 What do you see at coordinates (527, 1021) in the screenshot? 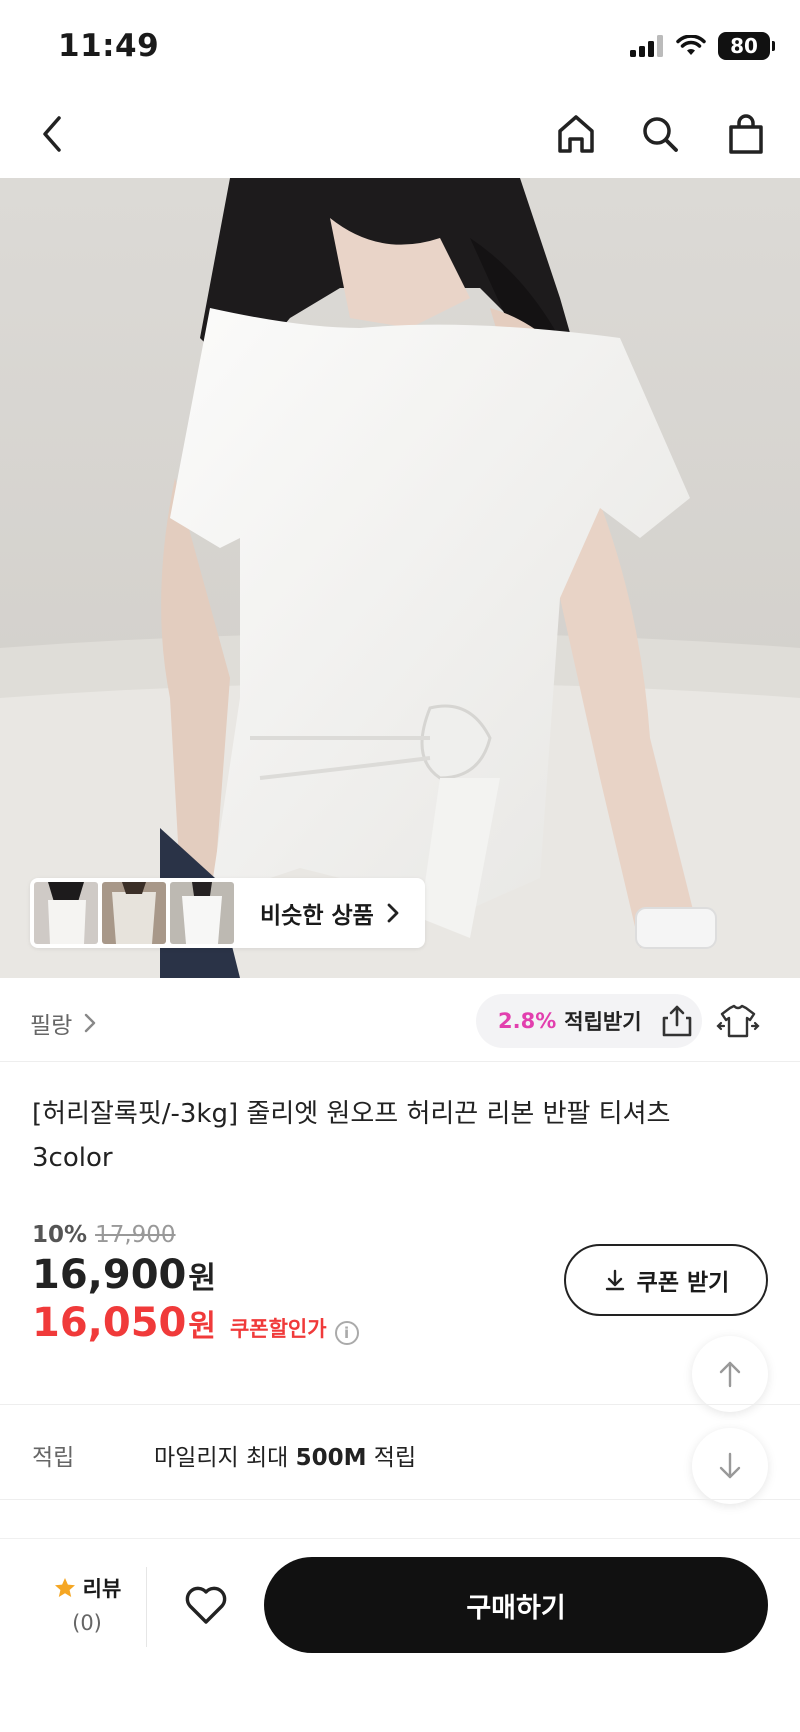
I see `points-rate: 2.8%` at bounding box center [527, 1021].